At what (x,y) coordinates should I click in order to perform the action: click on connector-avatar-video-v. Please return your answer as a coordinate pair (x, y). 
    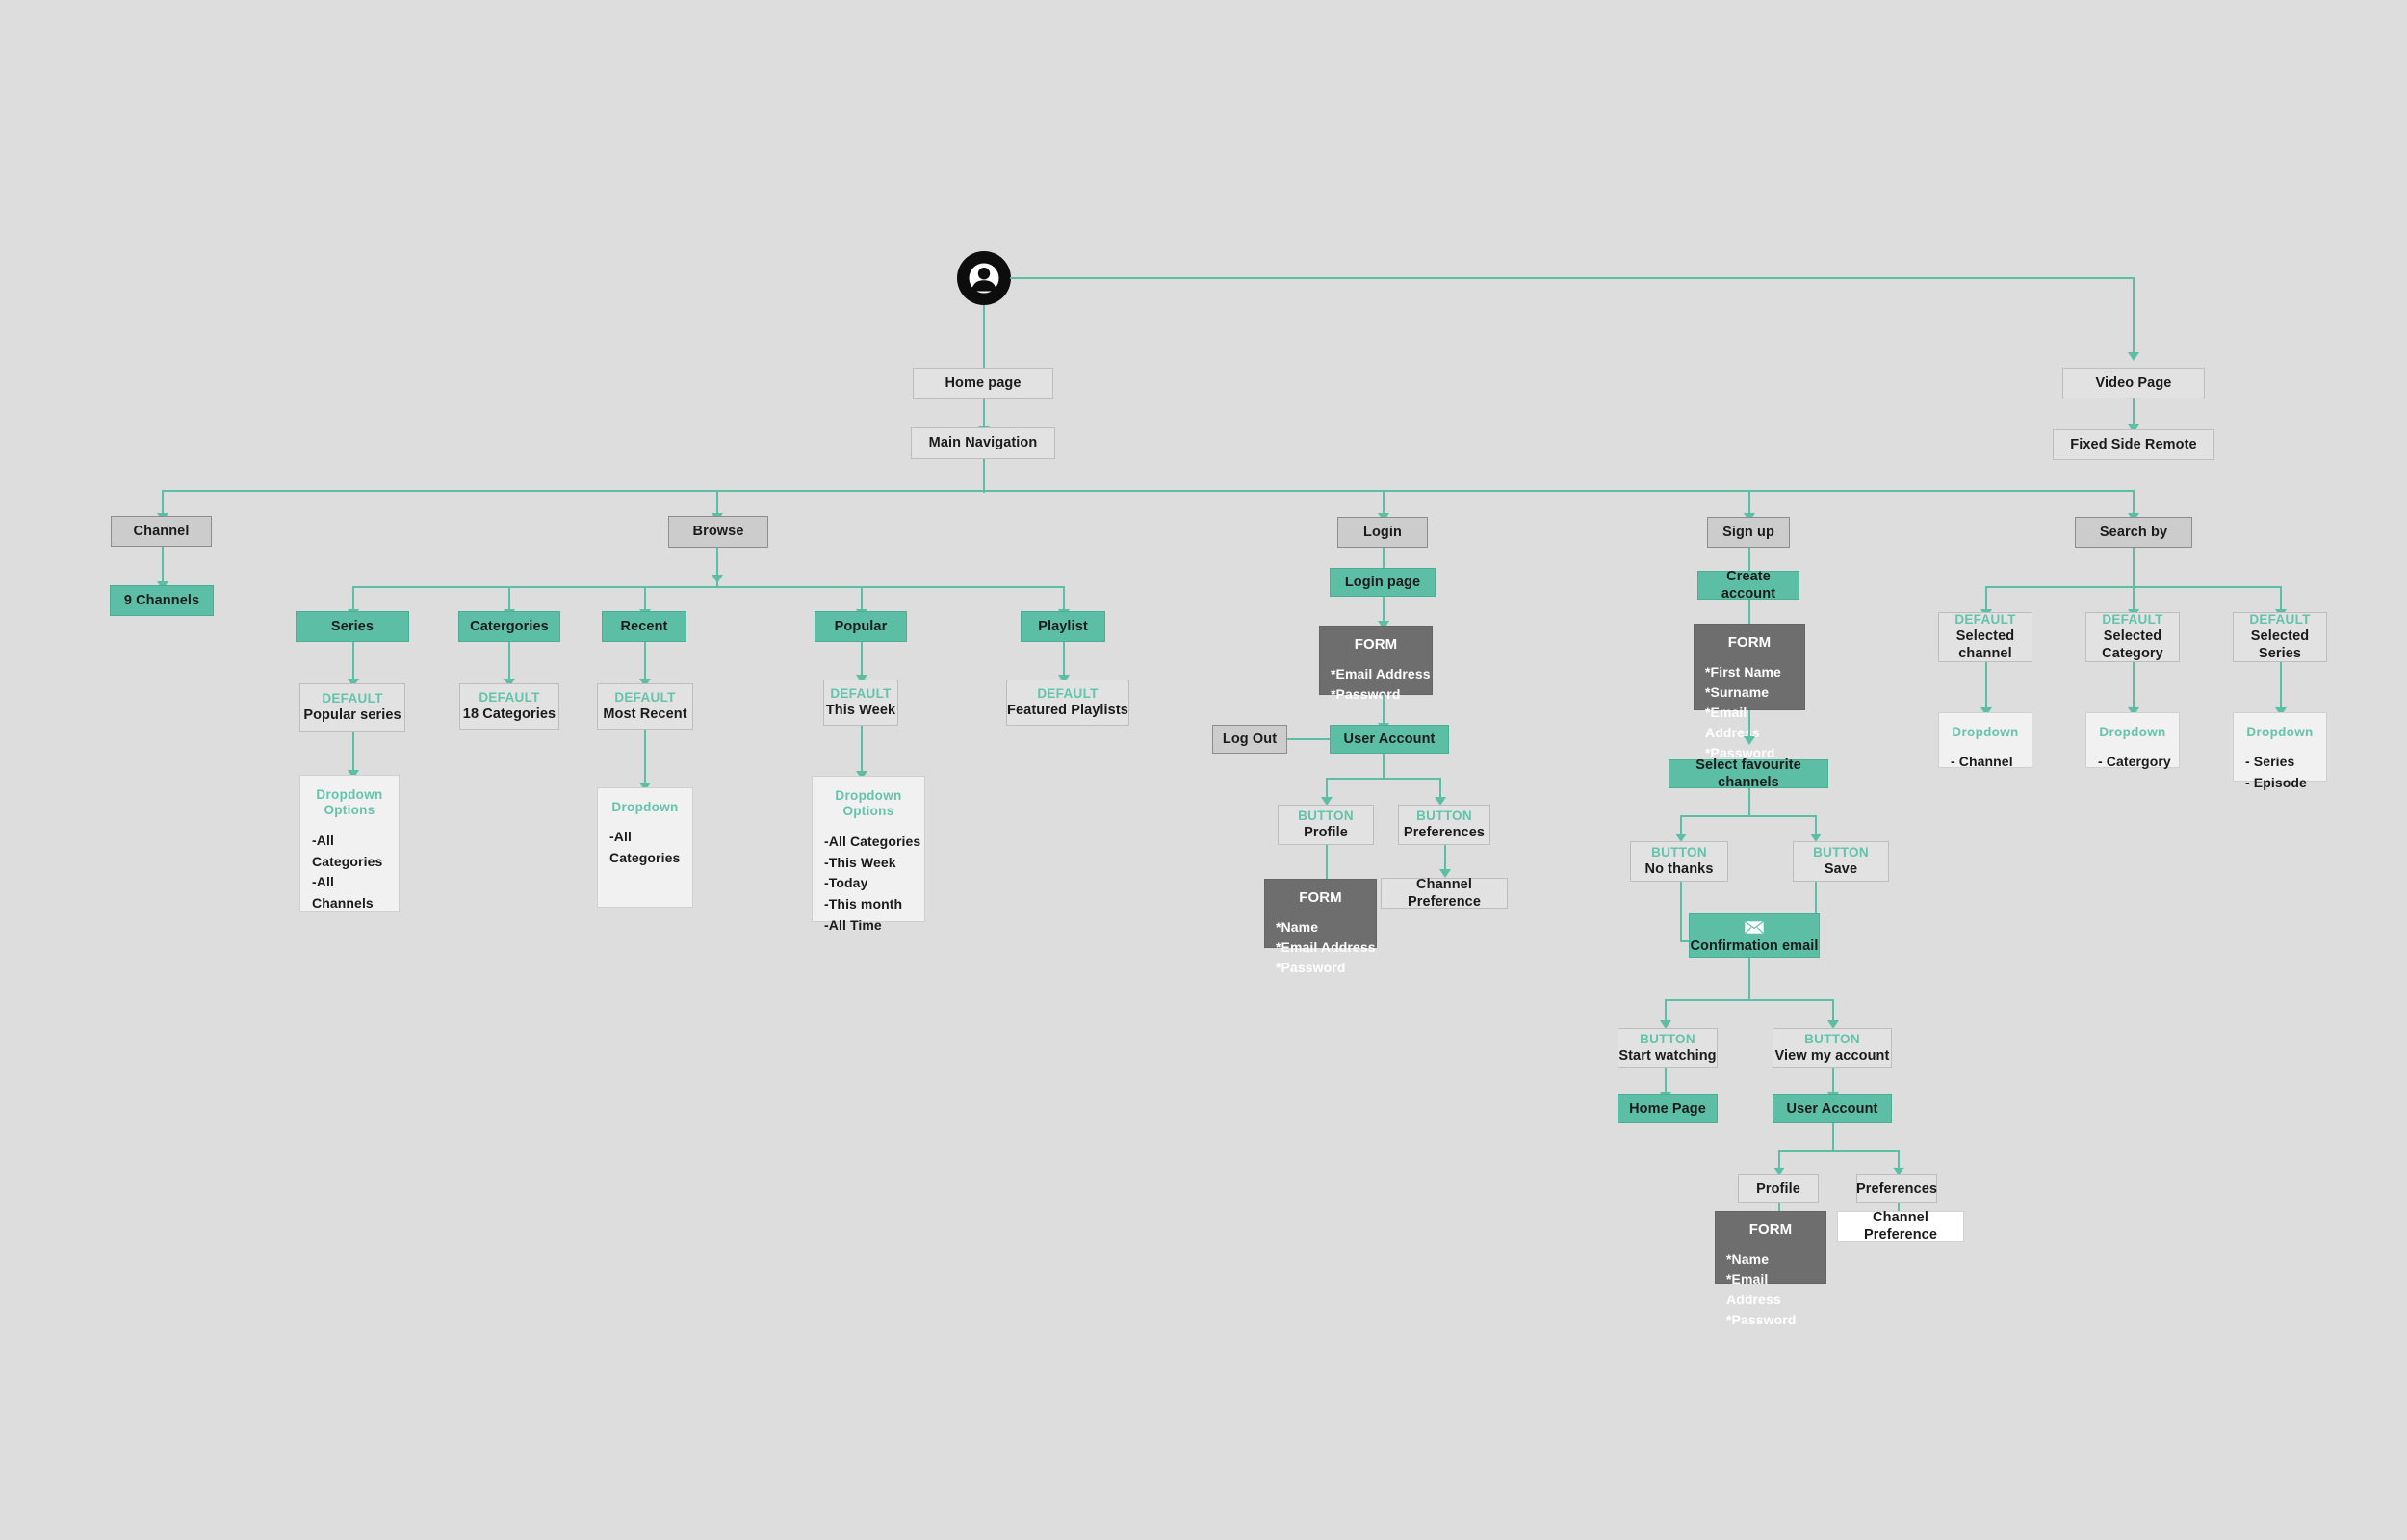
    Looking at the image, I should click on (2134, 315).